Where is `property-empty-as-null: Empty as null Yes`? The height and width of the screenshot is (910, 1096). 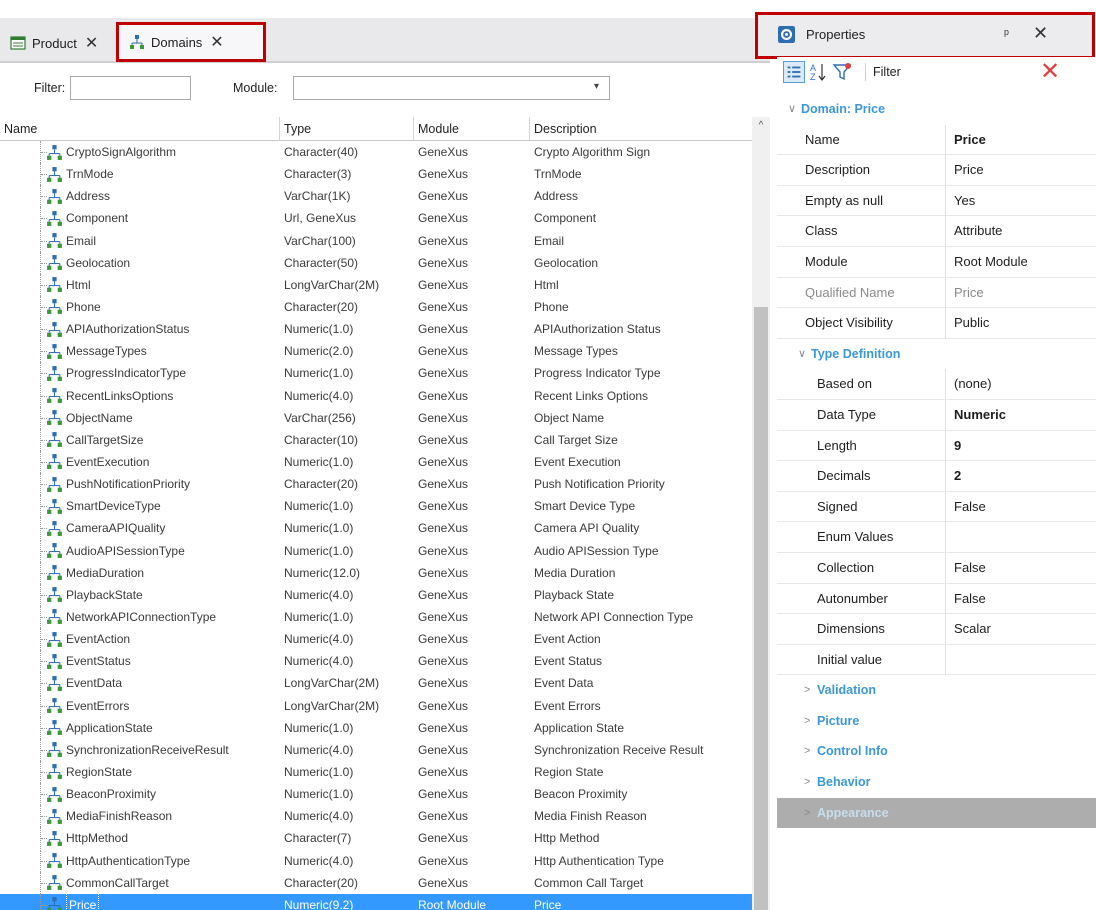
property-empty-as-null: Empty as null Yes is located at coordinates (936, 201).